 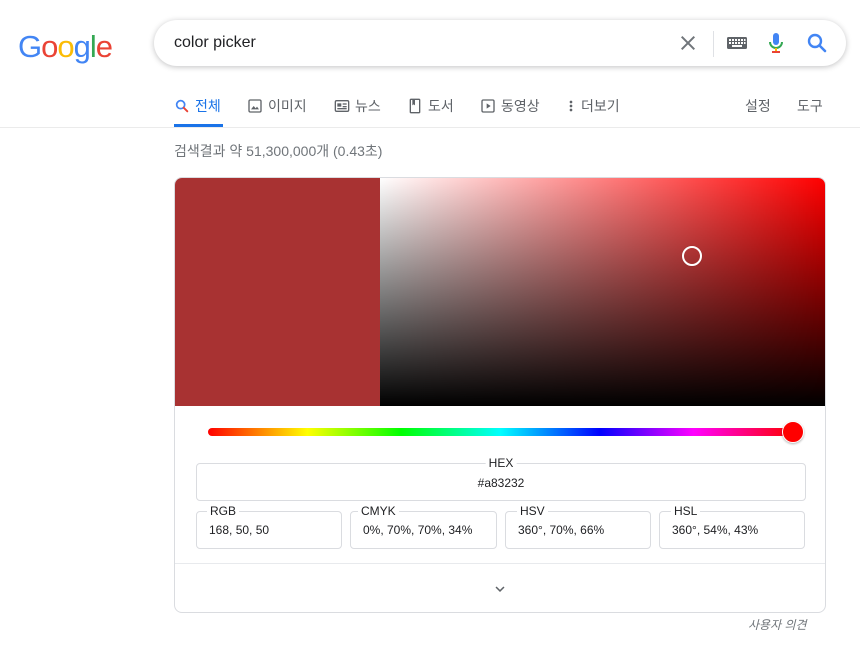 I want to click on logo-letter: G, so click(x=30, y=46).